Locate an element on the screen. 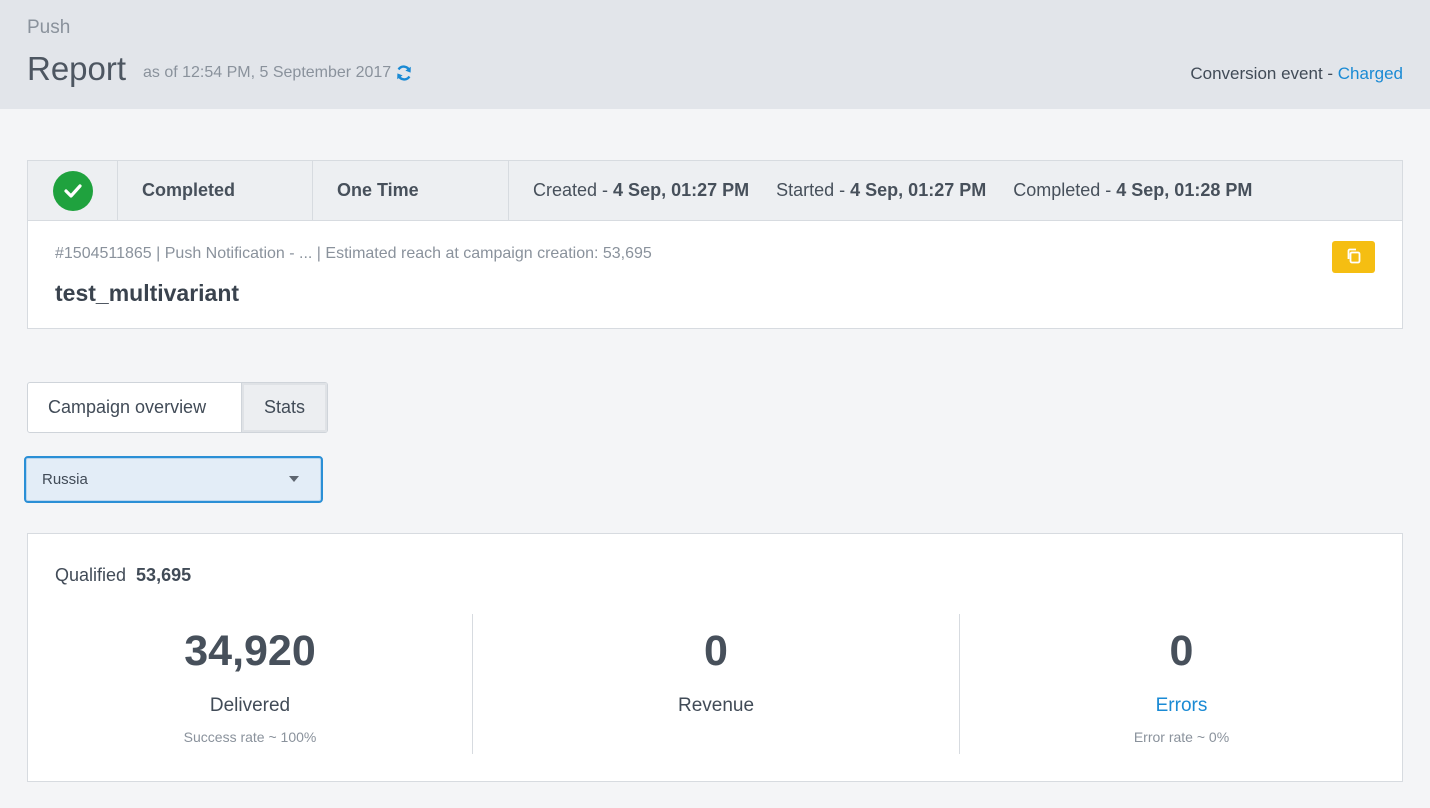  as-of-timestamp: as of 12:54 PM, 5 September 2017 is located at coordinates (278, 73).